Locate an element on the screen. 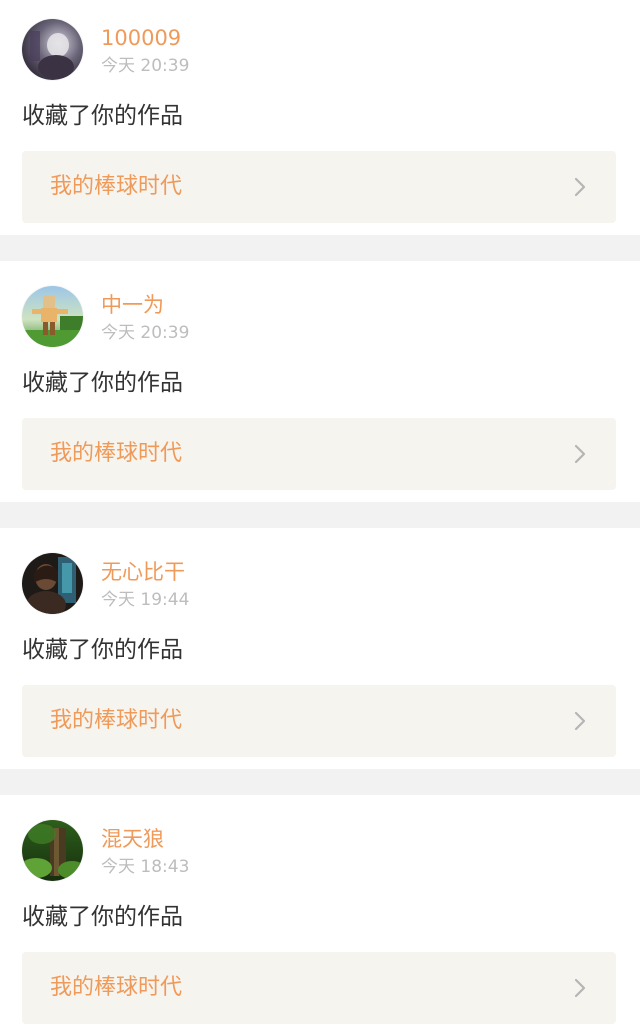  avatar-dark-figure-icon is located at coordinates (52, 49).